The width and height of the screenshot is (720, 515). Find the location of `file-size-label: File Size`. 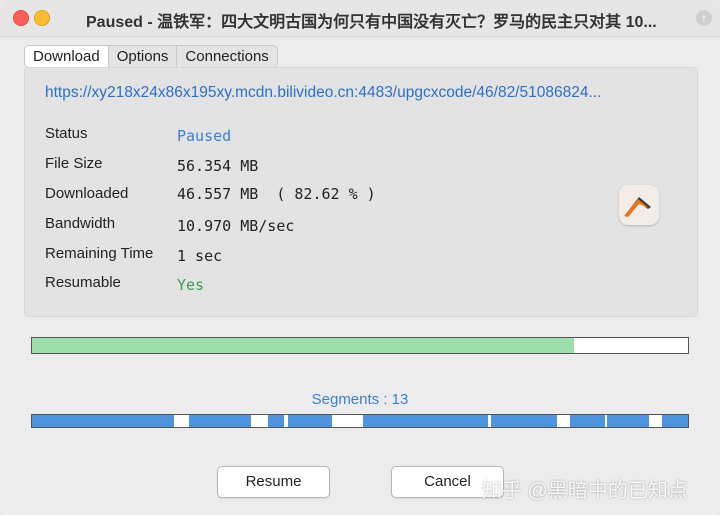

file-size-label: File Size is located at coordinates (74, 163).